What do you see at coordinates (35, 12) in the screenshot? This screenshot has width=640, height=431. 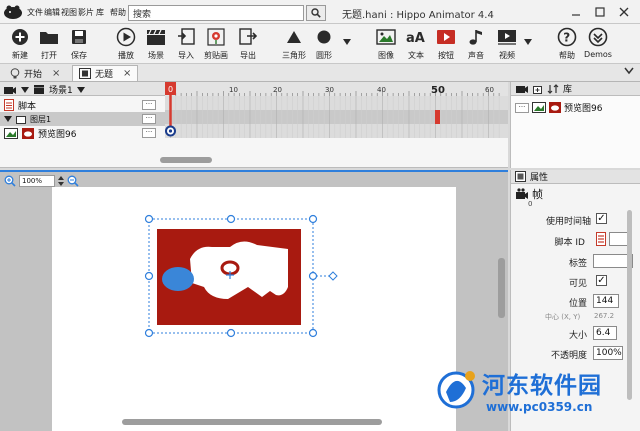 I see `menu-file: 文件` at bounding box center [35, 12].